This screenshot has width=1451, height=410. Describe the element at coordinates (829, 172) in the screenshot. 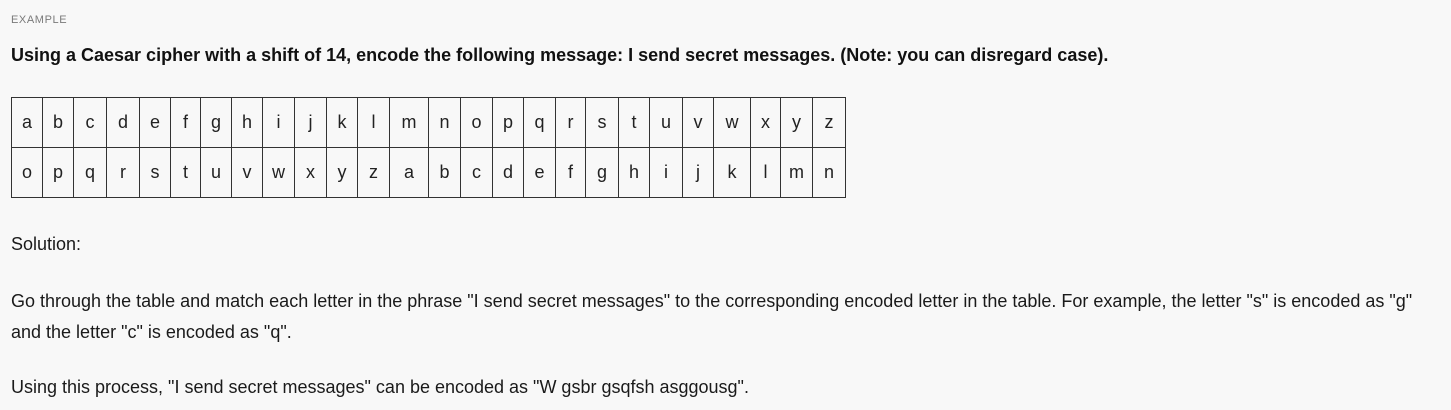

I see `encoded-letter-cell-25: n` at that location.